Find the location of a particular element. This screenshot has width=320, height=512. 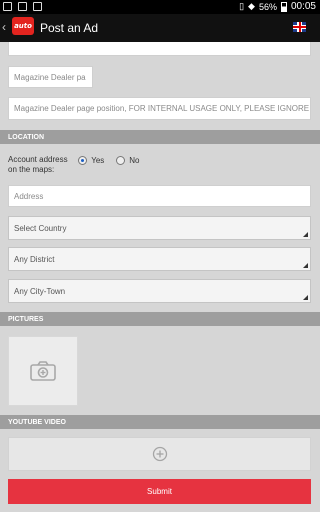

account-address-label: Account address on the maps: is located at coordinates (38, 164).